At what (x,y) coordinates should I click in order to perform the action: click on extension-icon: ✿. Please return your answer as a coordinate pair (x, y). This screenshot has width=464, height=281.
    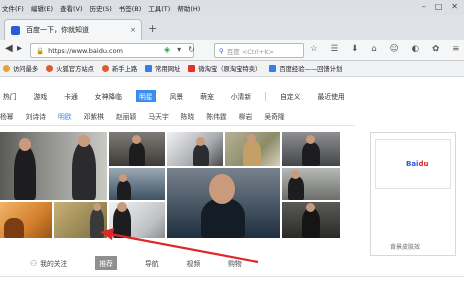
    Looking at the image, I should click on (435, 49).